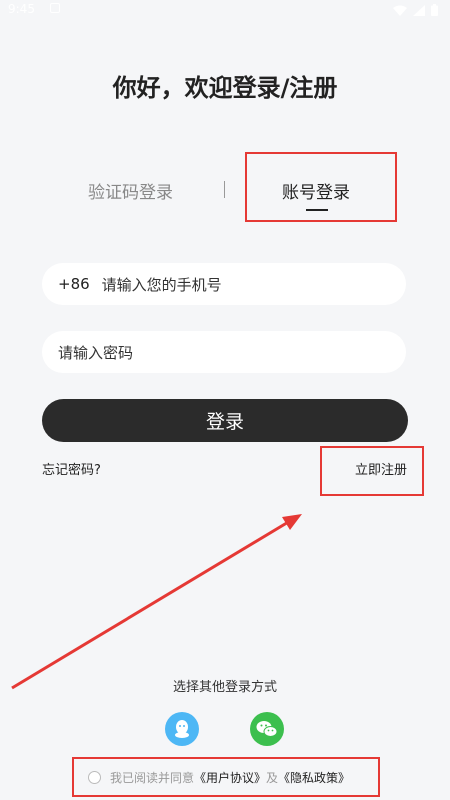 The width and height of the screenshot is (450, 800). Describe the element at coordinates (225, 88) in the screenshot. I see `page-title: 你好，欢迎登录/注册` at that location.